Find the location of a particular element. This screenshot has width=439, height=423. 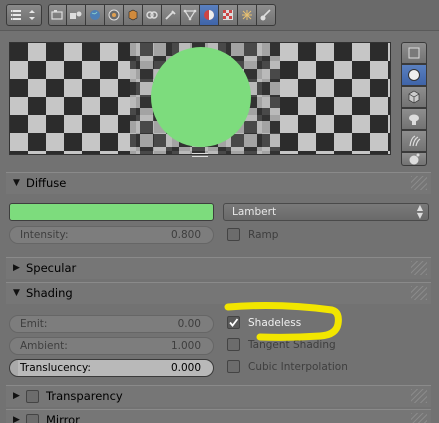

shading-panel-title: Shading is located at coordinates (49, 293).